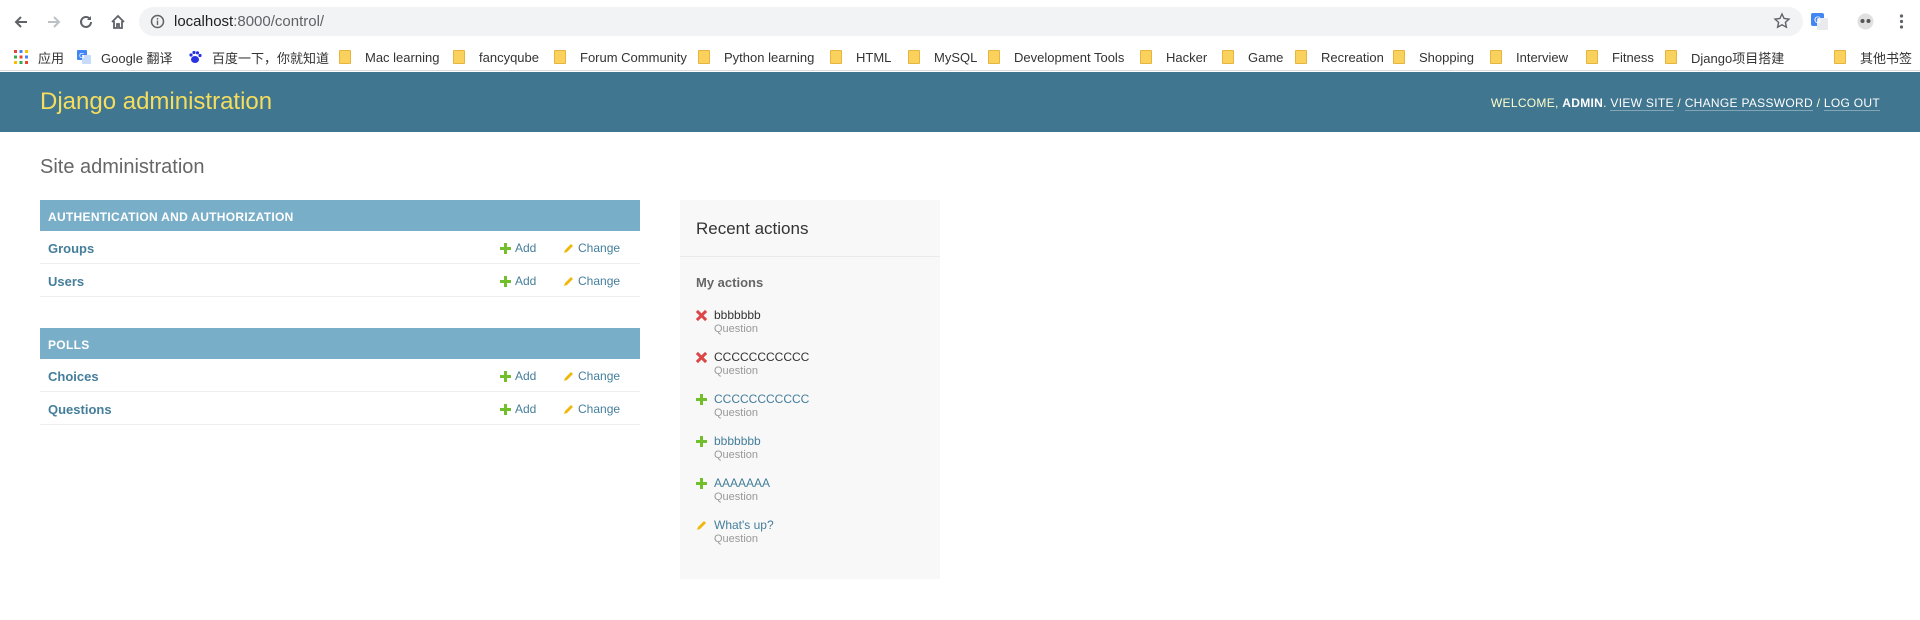 This screenshot has width=1920, height=620. Describe the element at coordinates (1173, 57) in the screenshot. I see `bookmark-folder-hacker: Hacker` at that location.